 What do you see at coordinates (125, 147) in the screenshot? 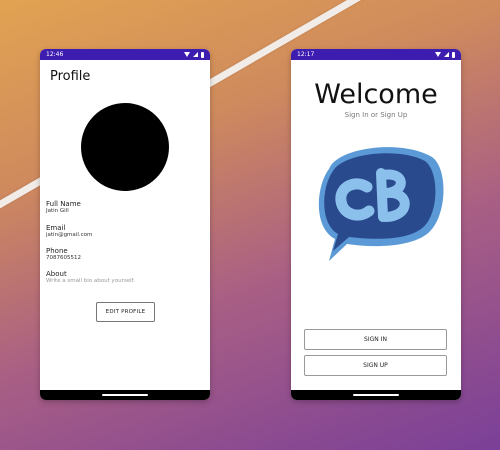
I see `avatar` at bounding box center [125, 147].